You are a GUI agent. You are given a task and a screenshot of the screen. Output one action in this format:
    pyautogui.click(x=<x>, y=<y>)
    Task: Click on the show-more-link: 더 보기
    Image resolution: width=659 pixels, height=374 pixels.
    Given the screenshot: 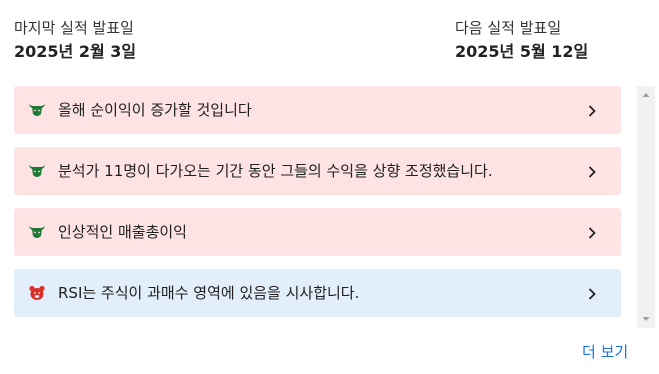 What is the action you would take?
    pyautogui.click(x=605, y=352)
    